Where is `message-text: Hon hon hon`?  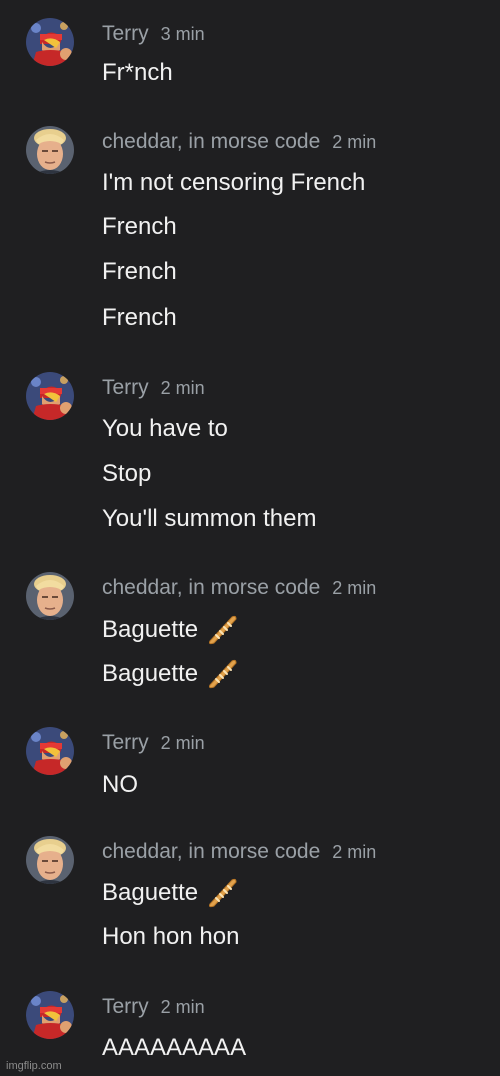
message-text: Hon hon hon is located at coordinates (170, 937).